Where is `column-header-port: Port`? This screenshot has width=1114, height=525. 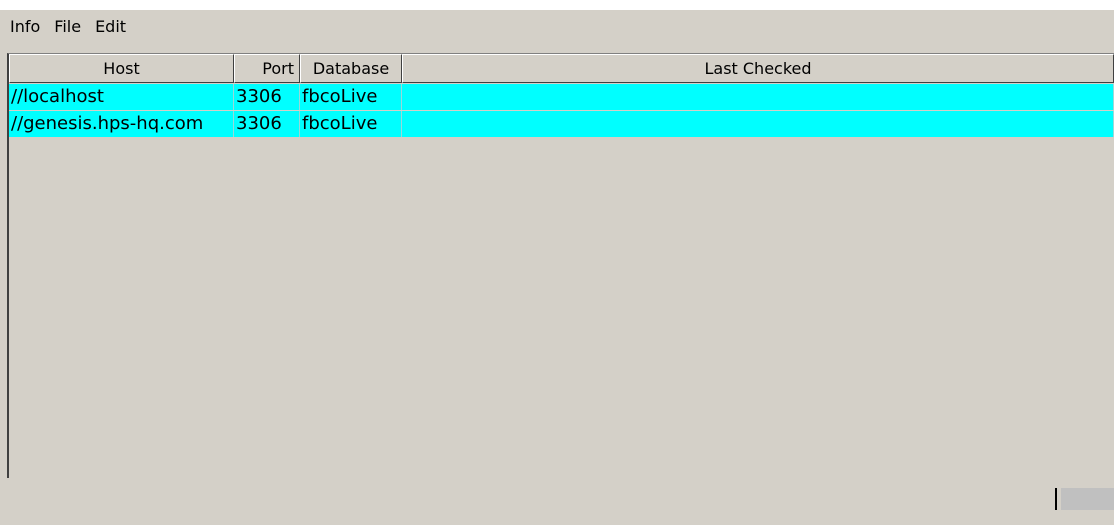 column-header-port: Port is located at coordinates (267, 68).